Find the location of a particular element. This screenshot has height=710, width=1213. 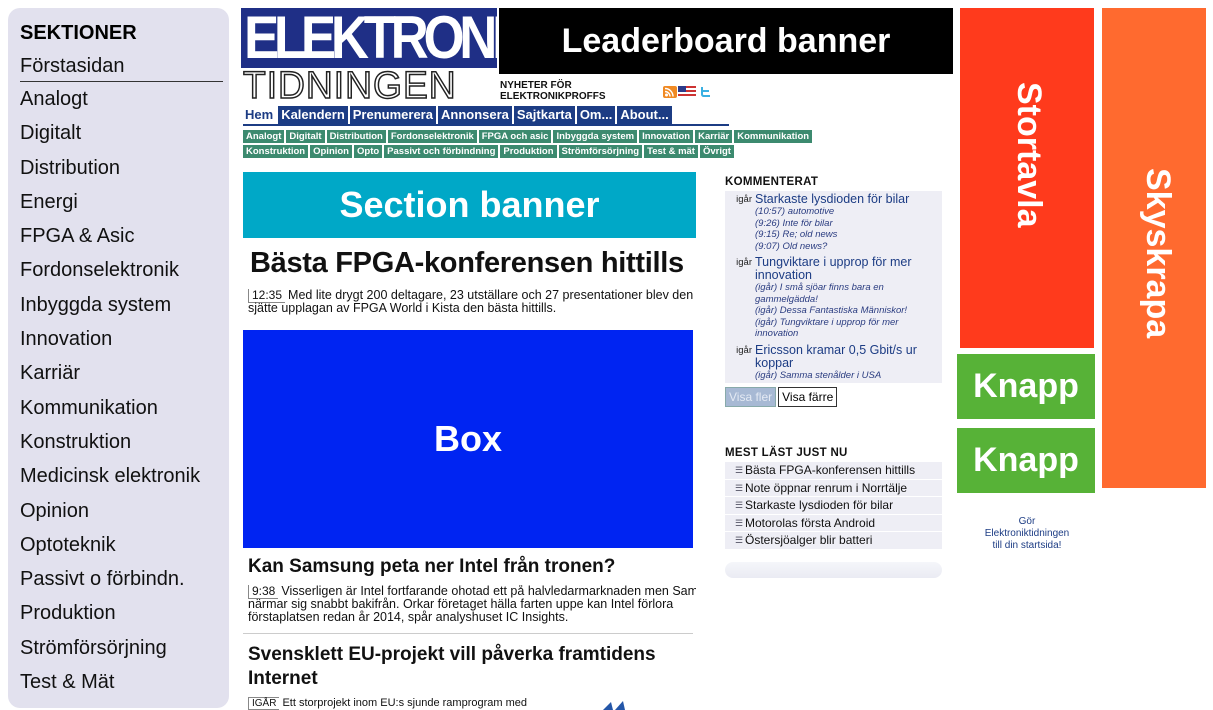

comment-link: (9:26) Inte för bilar is located at coordinates (848, 224).